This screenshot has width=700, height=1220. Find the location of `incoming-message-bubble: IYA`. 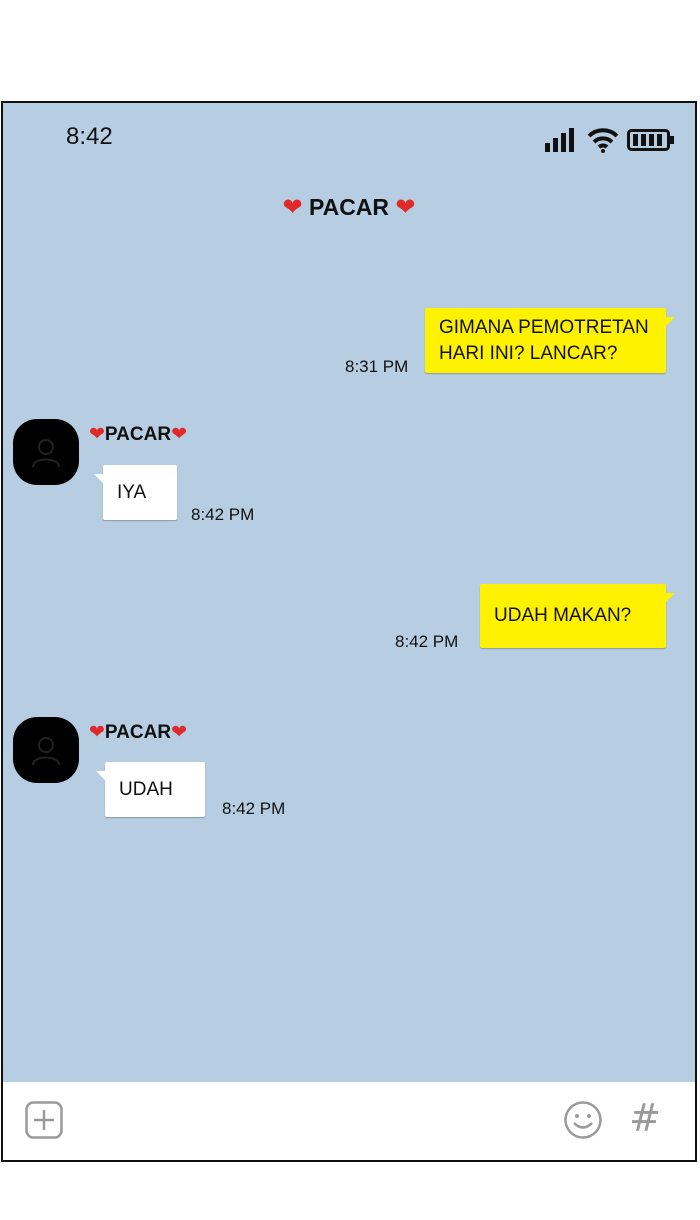

incoming-message-bubble: IYA is located at coordinates (135, 492).